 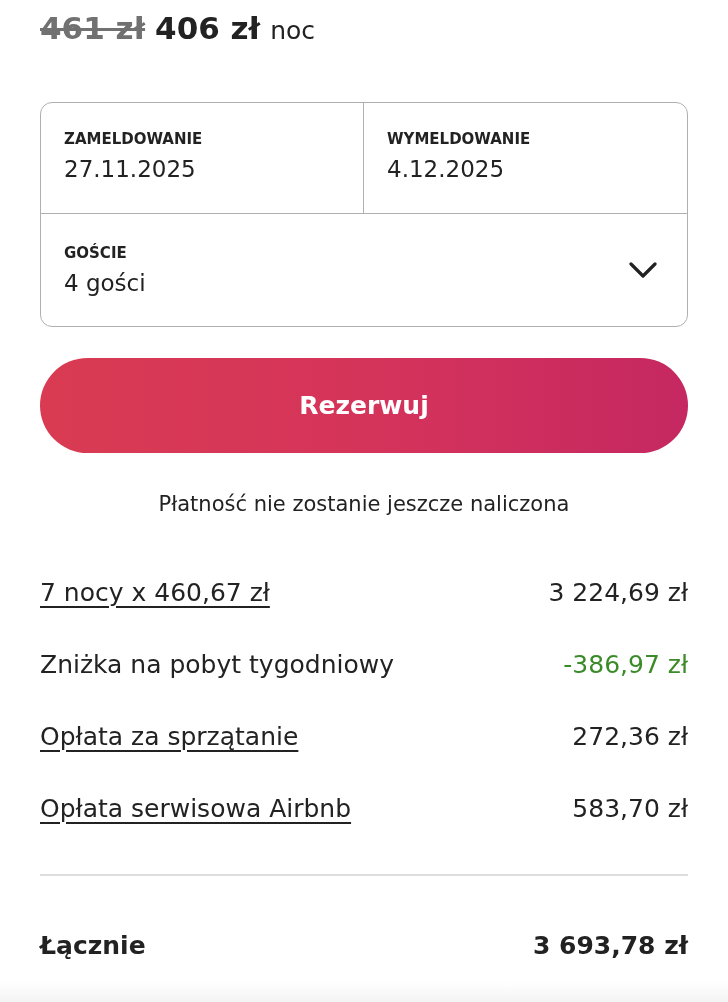 I want to click on date-value: 27.11.2025, so click(x=130, y=169).